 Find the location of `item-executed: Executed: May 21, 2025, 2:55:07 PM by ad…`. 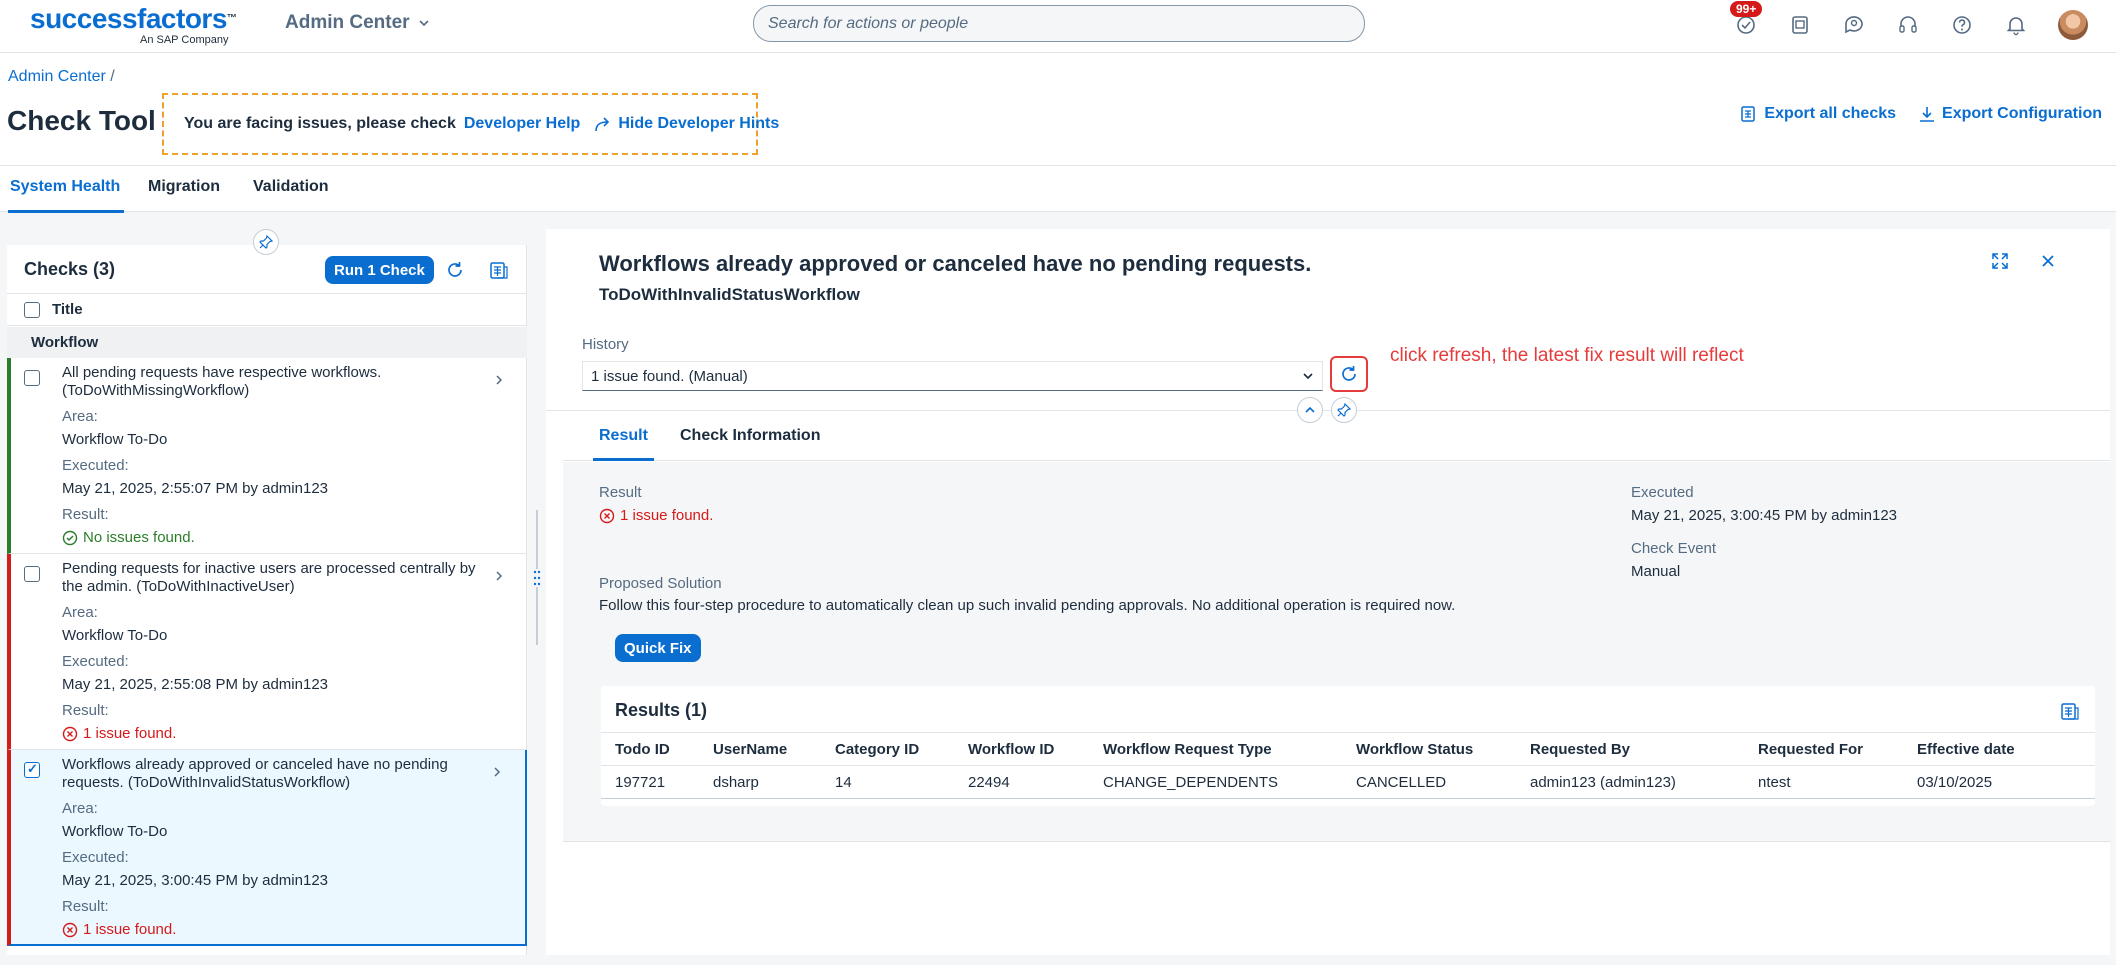

item-executed: Executed: May 21, 2025, 2:55:07 PM by ad… is located at coordinates (195, 477).